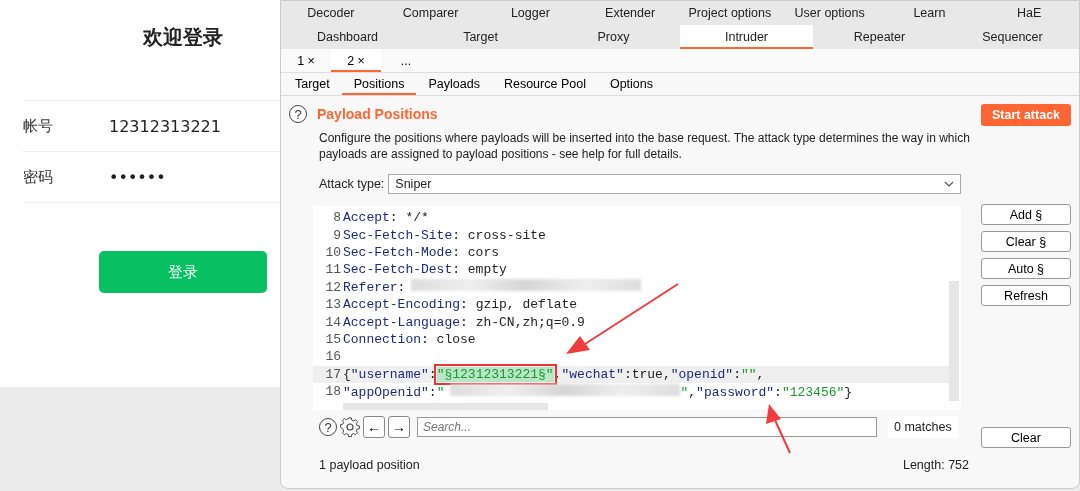 This screenshot has height=491, width=1080. I want to click on tool-tab: Extender, so click(630, 13).